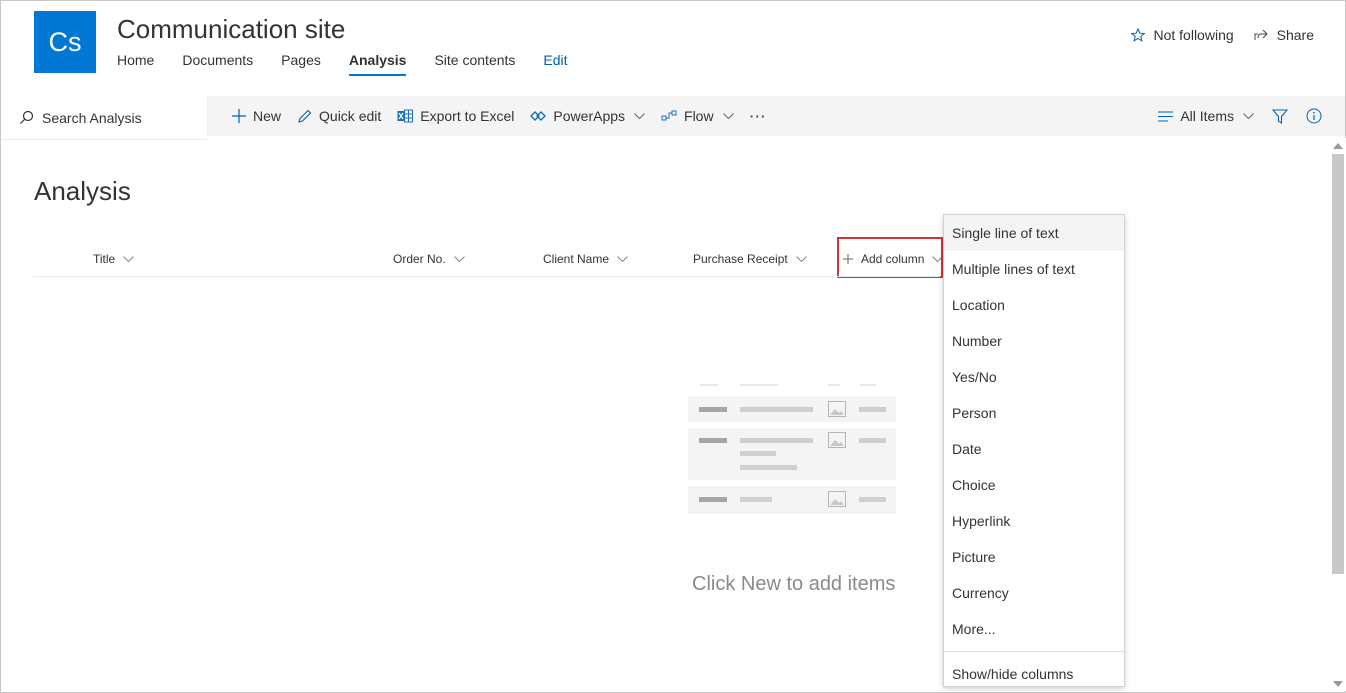 Image resolution: width=1346 pixels, height=693 pixels. I want to click on flow-button: Flow, so click(697, 116).